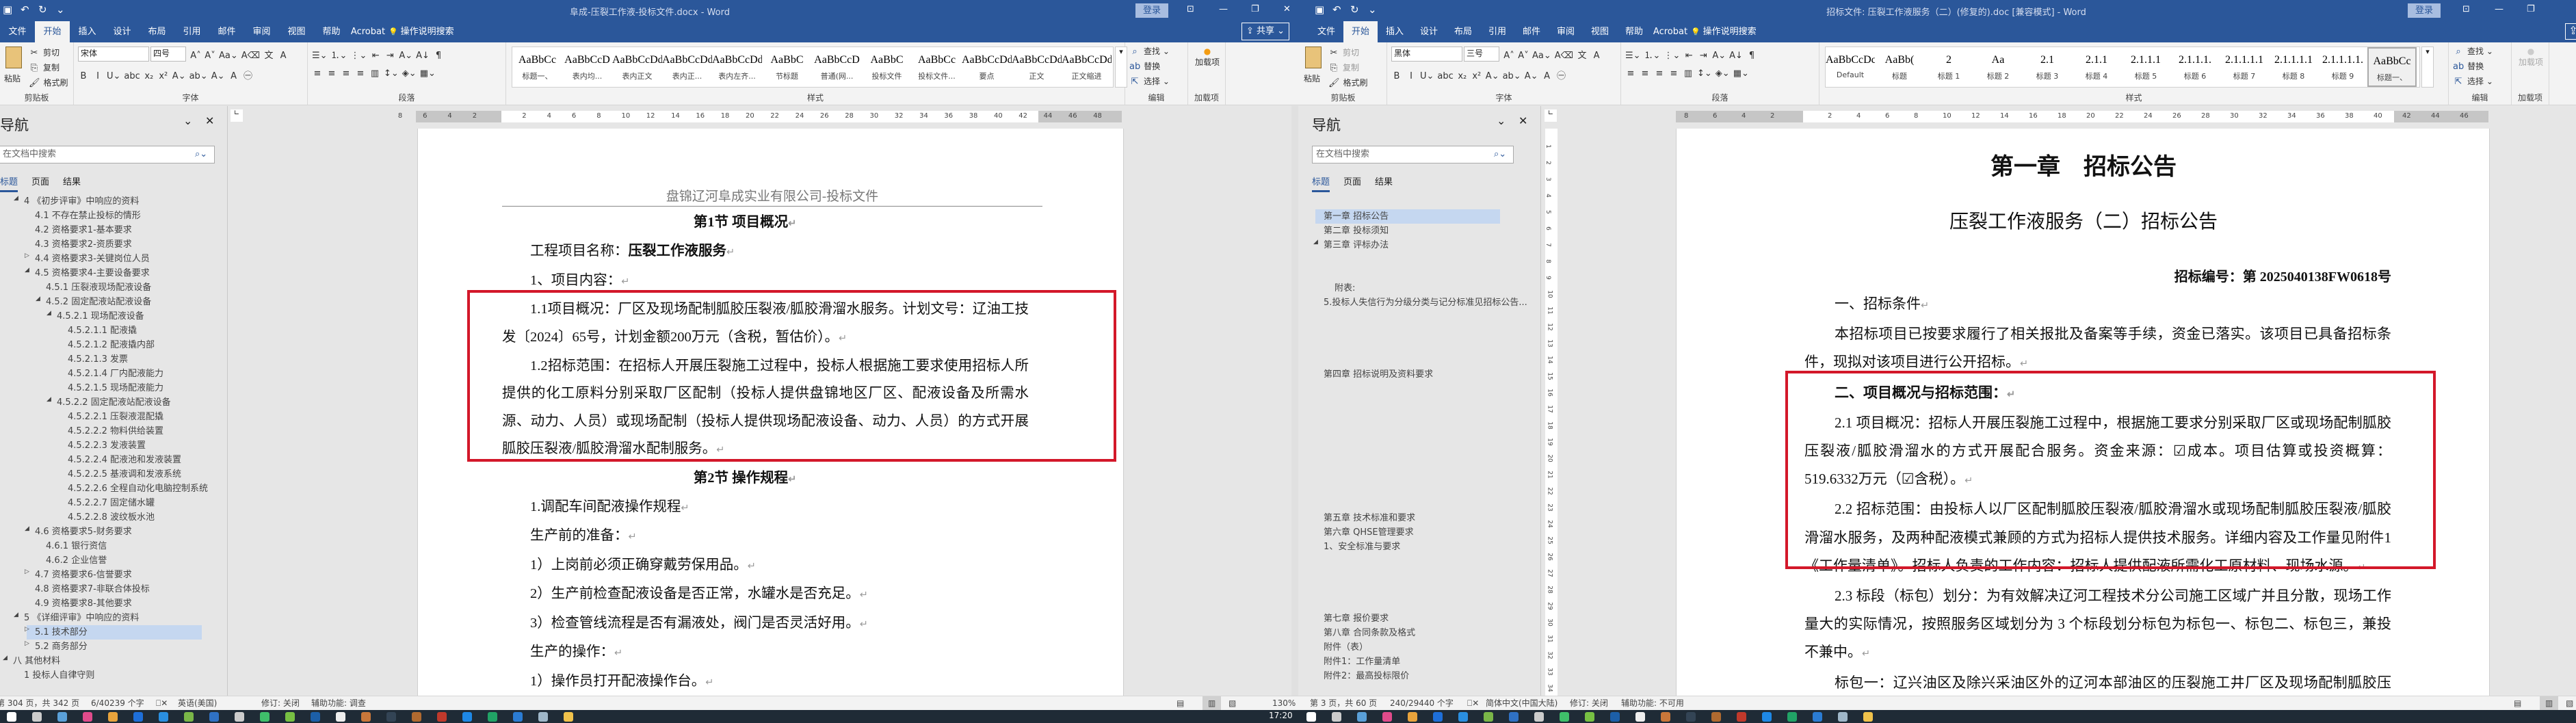  Describe the element at coordinates (1284, 703) in the screenshot. I see `zoom-level: 130%` at that location.